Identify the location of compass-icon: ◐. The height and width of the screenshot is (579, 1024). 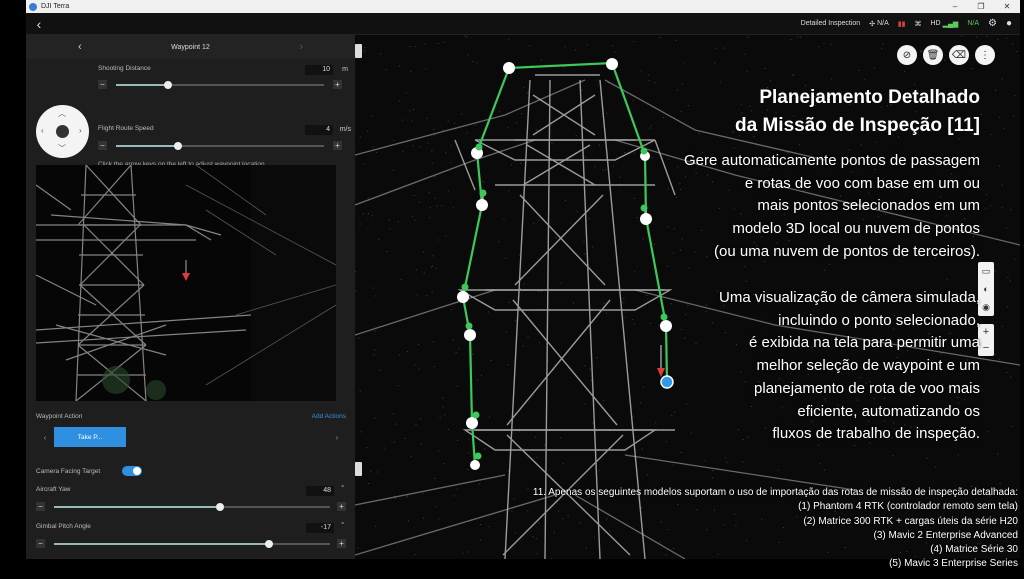
(985, 289).